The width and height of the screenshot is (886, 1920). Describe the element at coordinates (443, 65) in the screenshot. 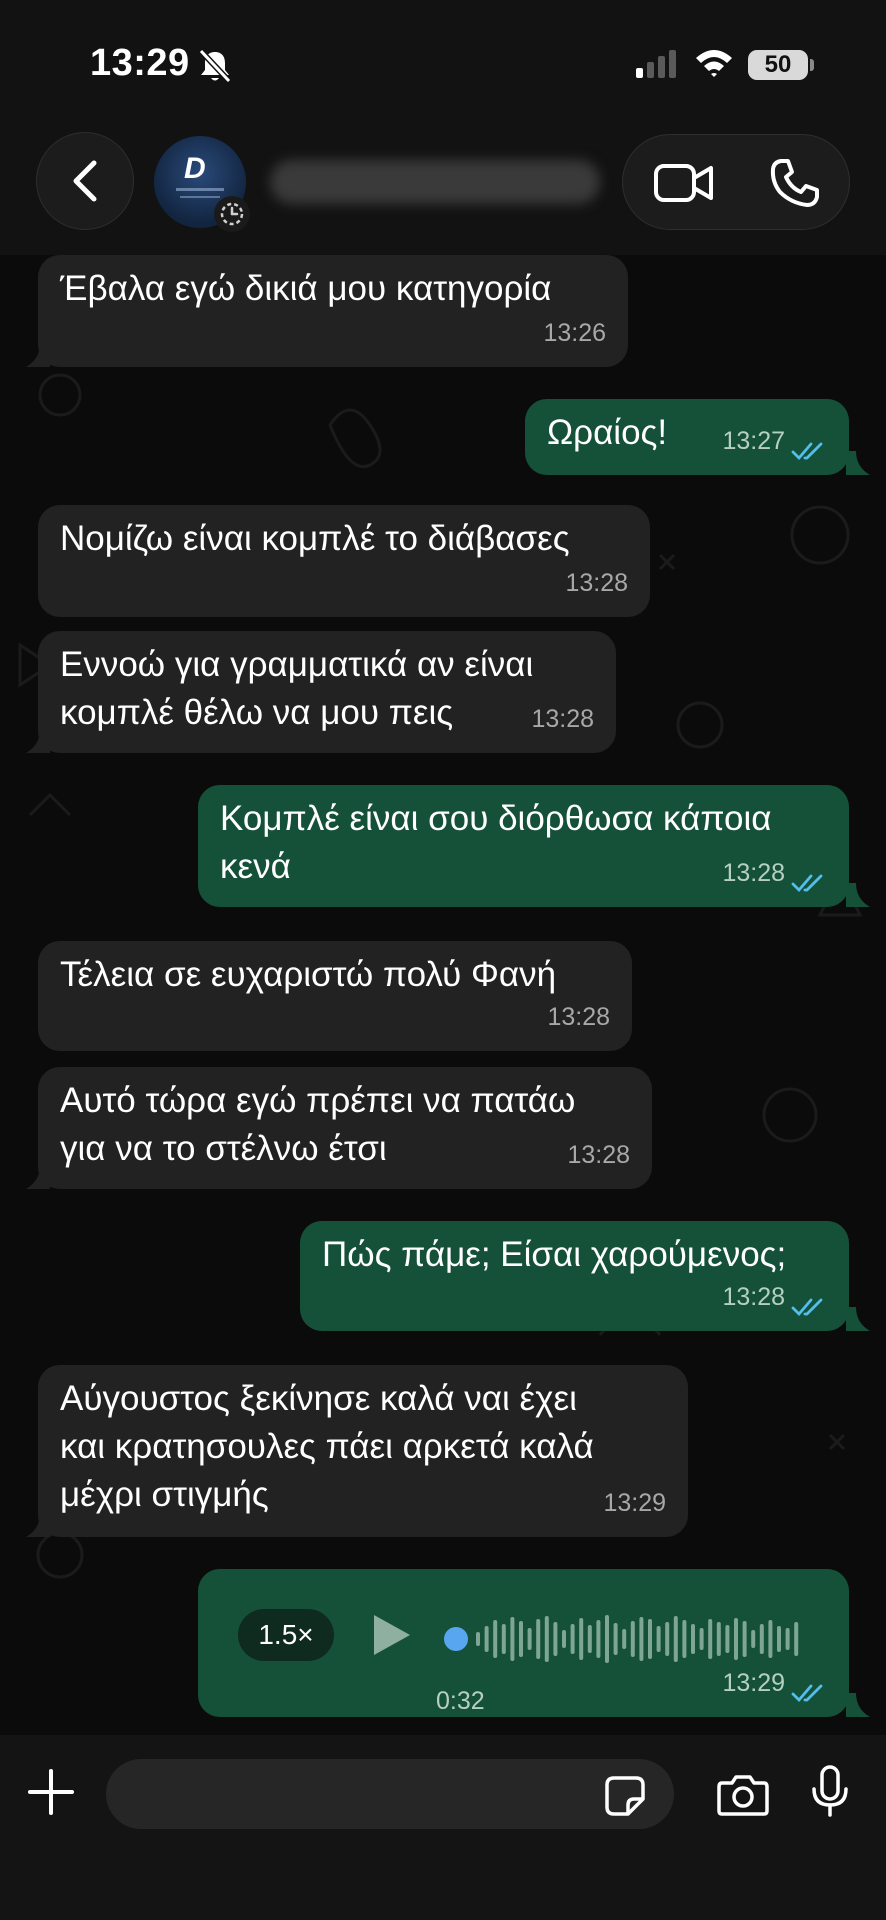

I see `status-bar: 13:29 50` at that location.